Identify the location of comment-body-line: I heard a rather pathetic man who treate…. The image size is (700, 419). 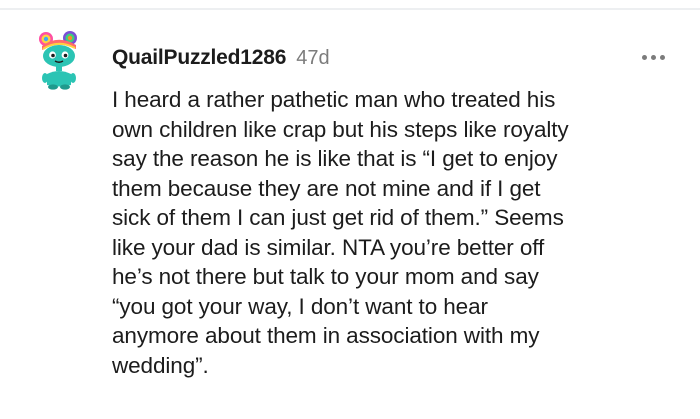
(334, 99).